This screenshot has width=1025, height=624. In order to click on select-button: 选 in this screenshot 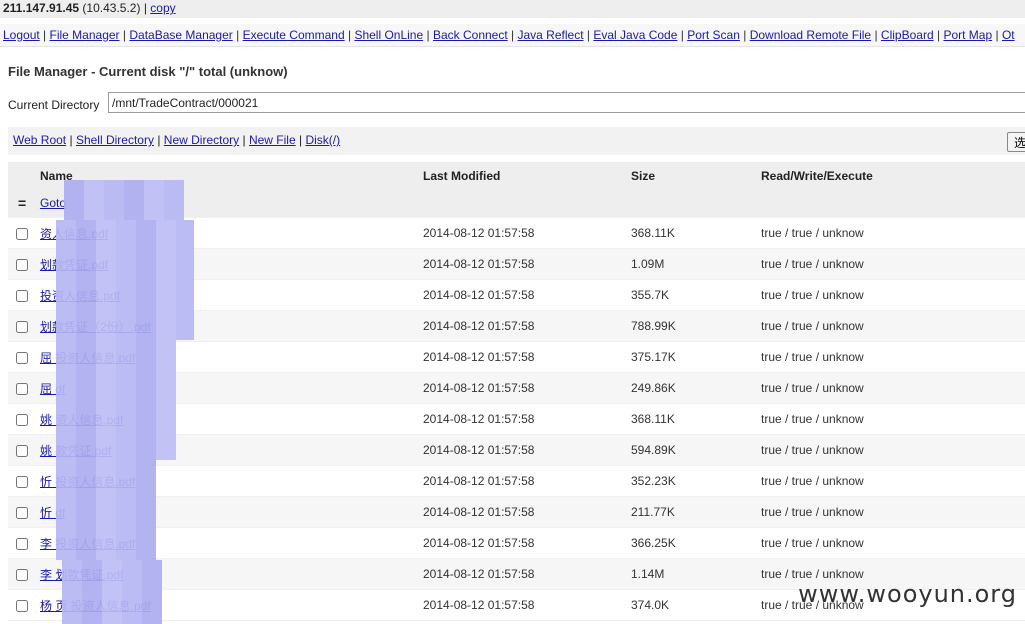, I will do `click(1016, 142)`.